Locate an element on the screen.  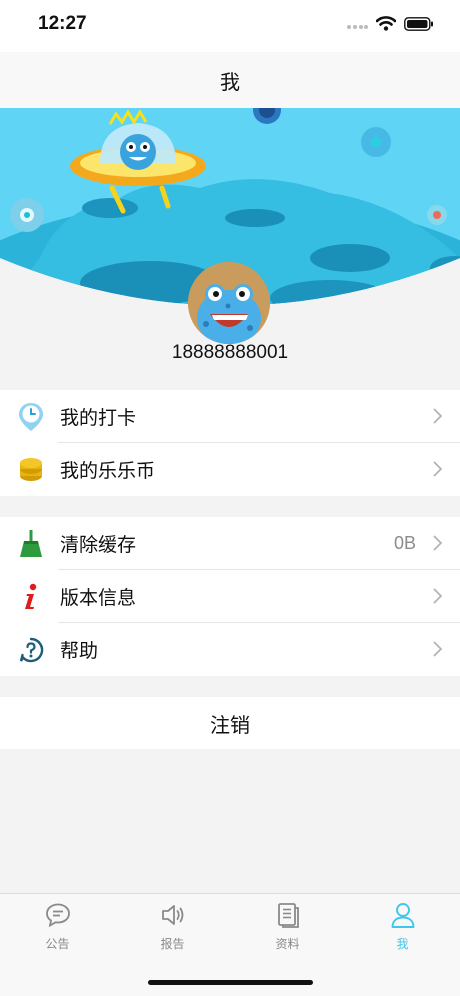
menu-label: 我的打卡 is located at coordinates (98, 418).